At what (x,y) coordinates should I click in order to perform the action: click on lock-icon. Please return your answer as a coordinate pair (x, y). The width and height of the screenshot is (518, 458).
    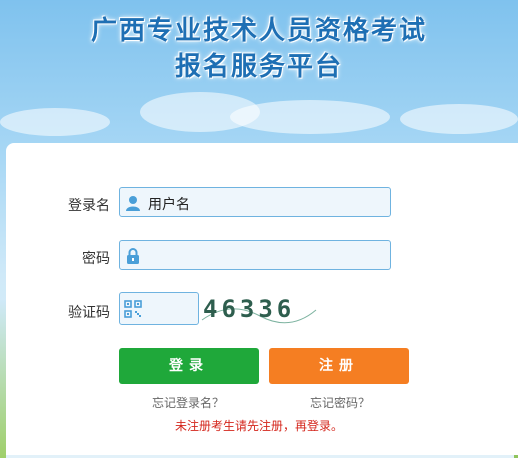
    Looking at the image, I should click on (133, 256).